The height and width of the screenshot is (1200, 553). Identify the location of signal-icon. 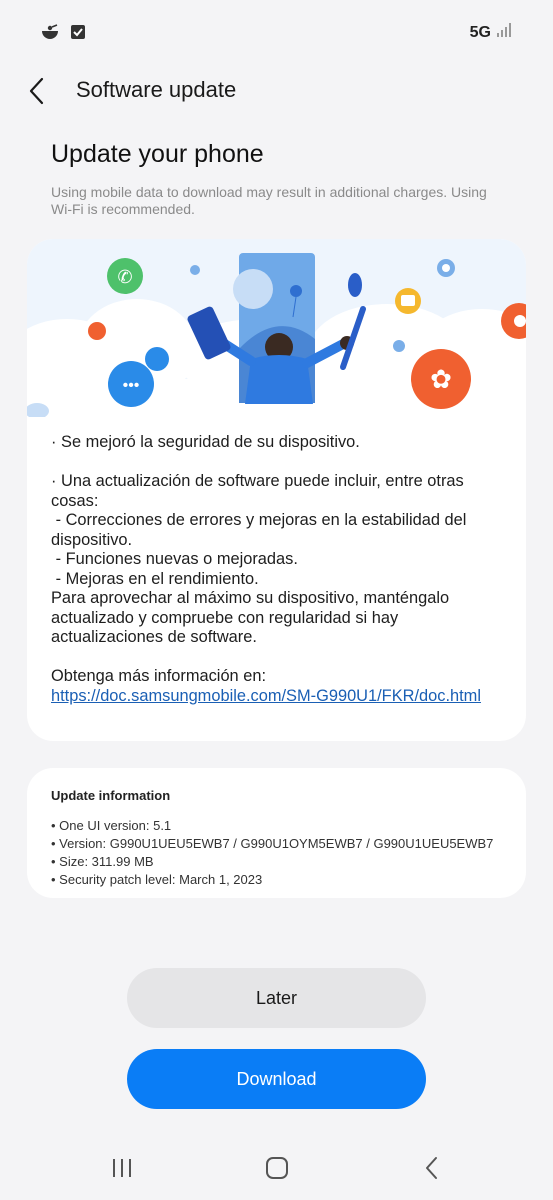
(505, 32).